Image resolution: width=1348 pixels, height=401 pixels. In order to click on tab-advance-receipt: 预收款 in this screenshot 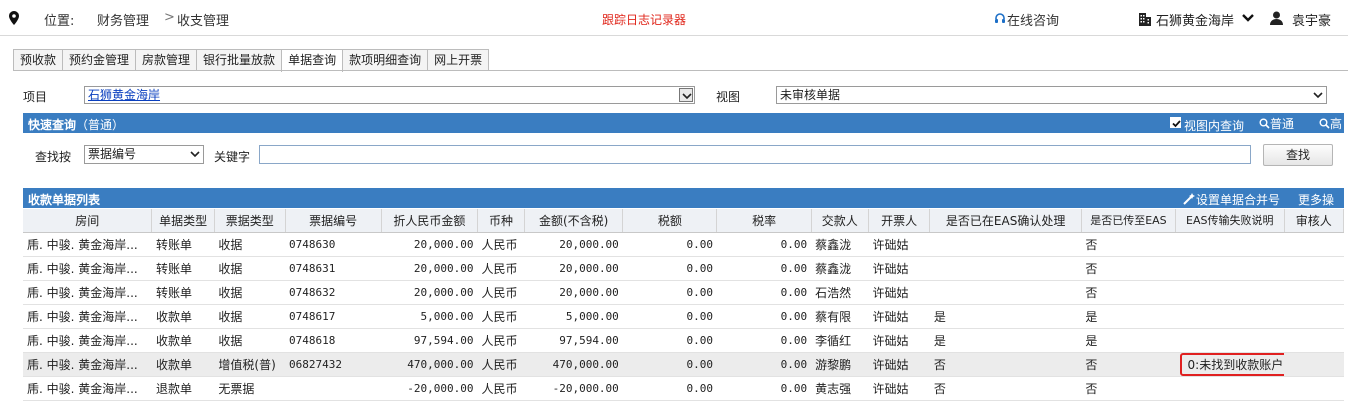, I will do `click(38, 60)`.